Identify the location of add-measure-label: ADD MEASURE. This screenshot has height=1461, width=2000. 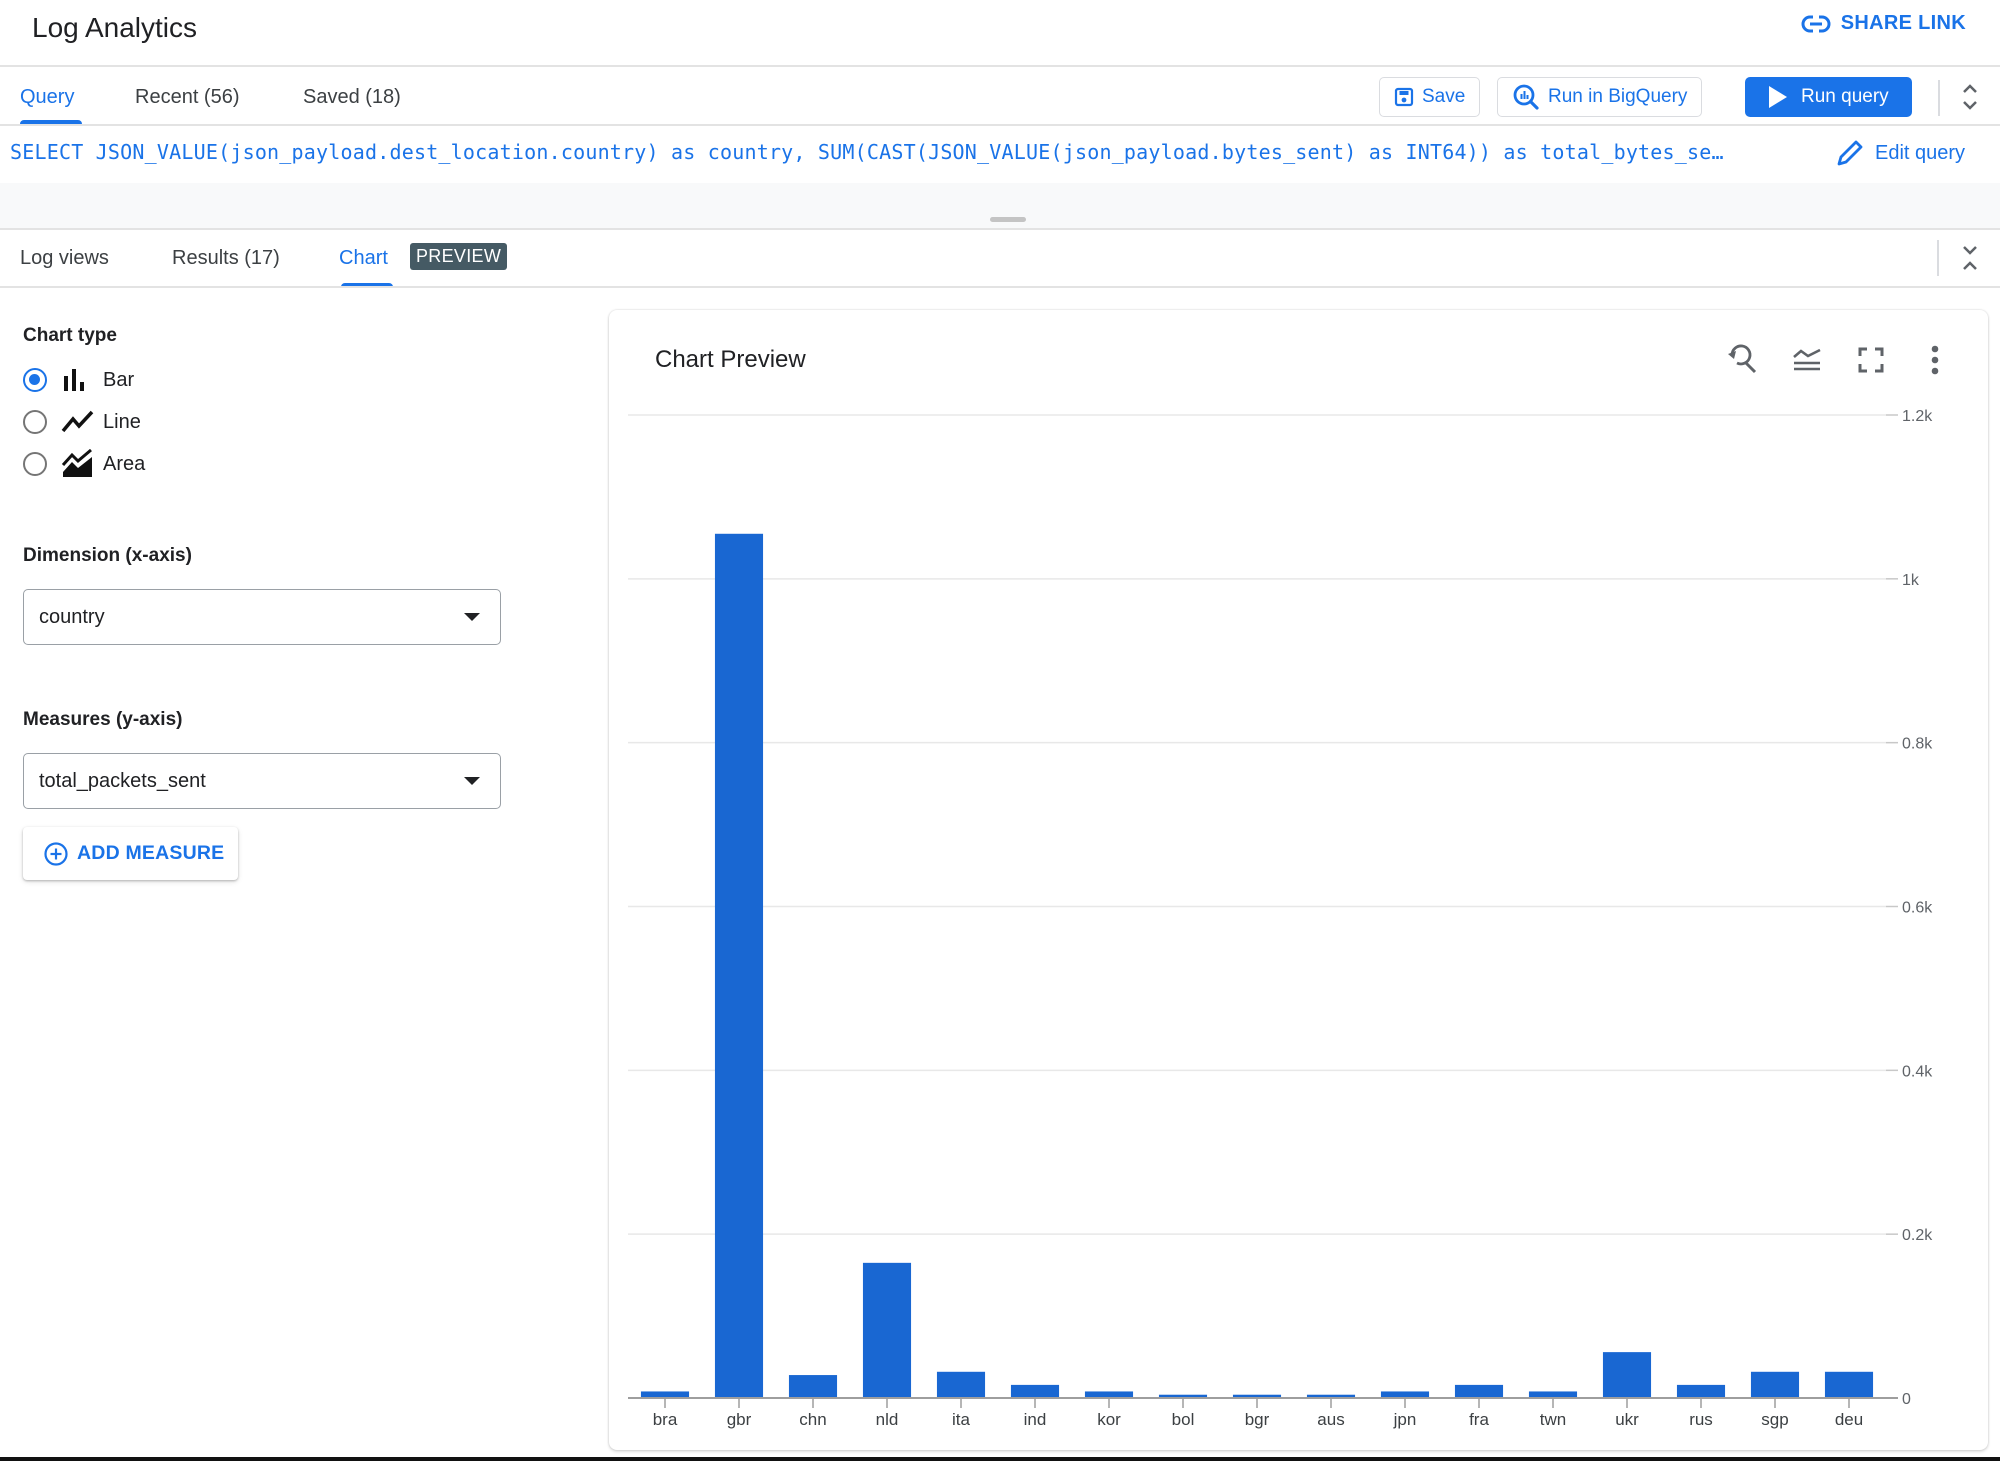
(151, 853).